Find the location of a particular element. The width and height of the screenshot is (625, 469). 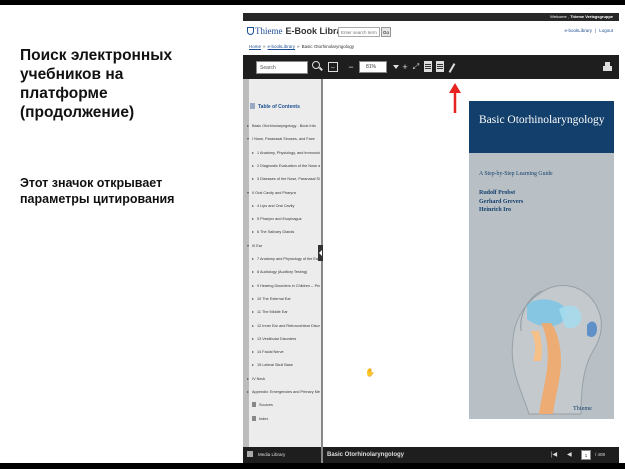

page-number-input: 1 is located at coordinates (586, 455).